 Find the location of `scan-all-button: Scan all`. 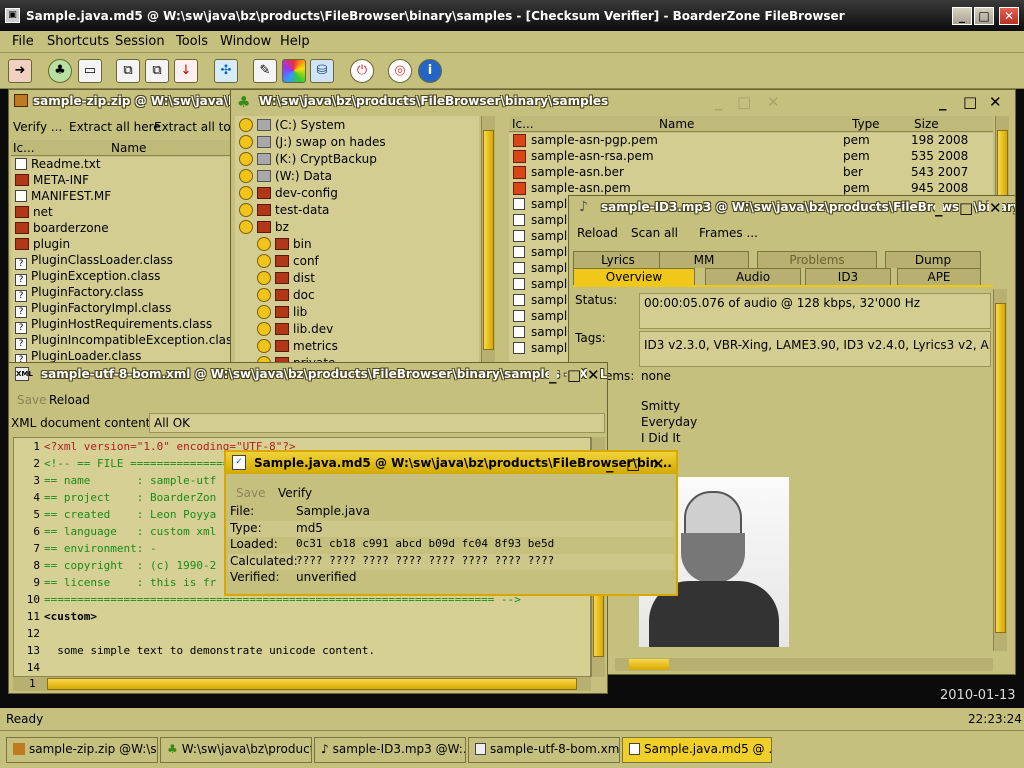

scan-all-button: Scan all is located at coordinates (654, 233).